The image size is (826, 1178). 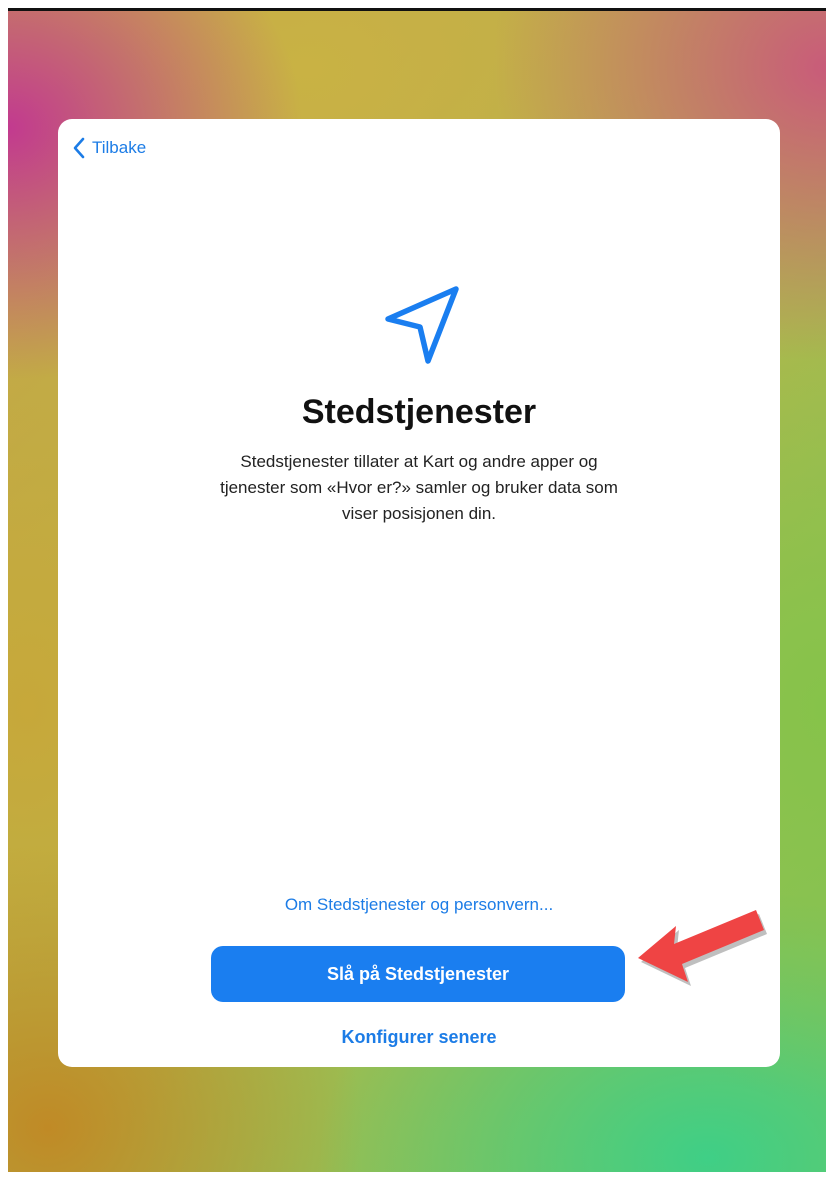 I want to click on enable-location-services-button: Slå på Stedstjenester, so click(x=418, y=974).